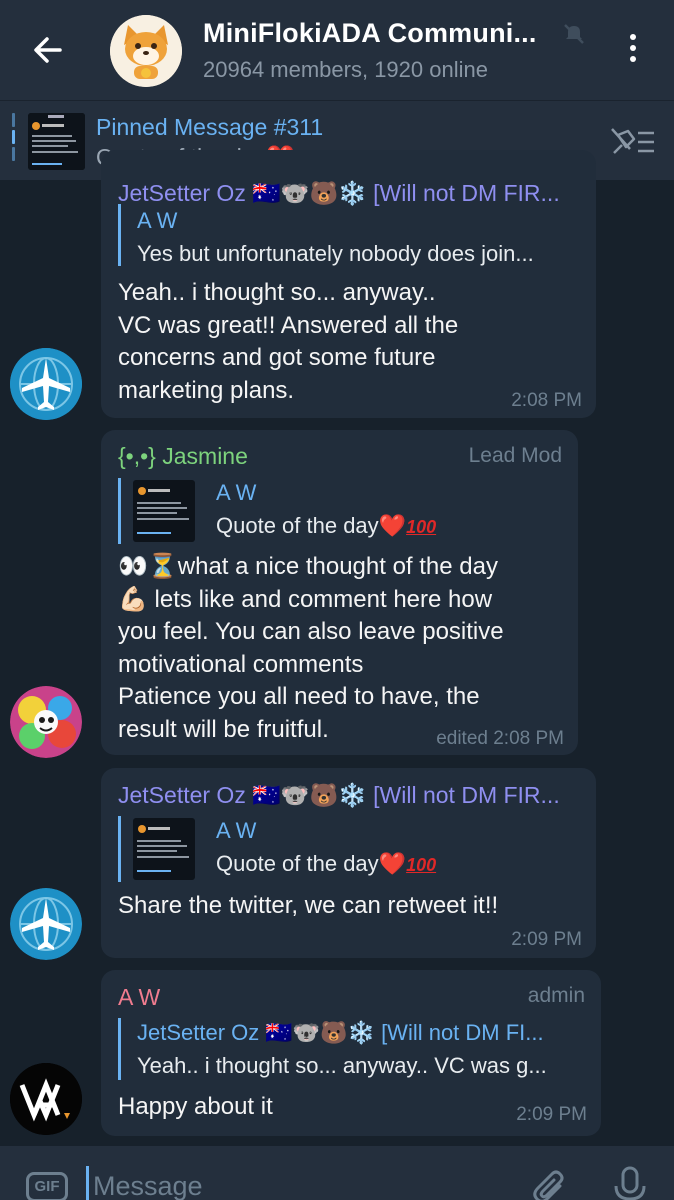 The height and width of the screenshot is (1200, 674). Describe the element at coordinates (550, 1184) in the screenshot. I see `paperclip-icon` at that location.